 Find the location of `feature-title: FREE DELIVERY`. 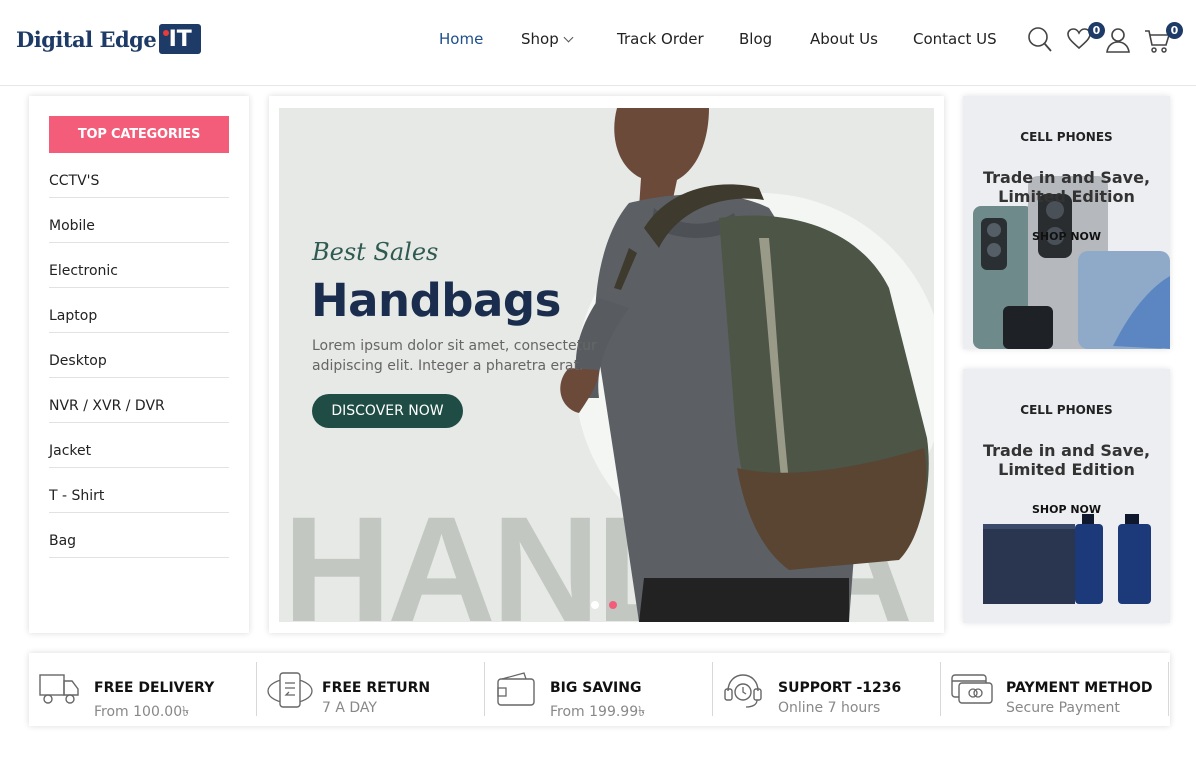

feature-title: FREE DELIVERY is located at coordinates (154, 688).